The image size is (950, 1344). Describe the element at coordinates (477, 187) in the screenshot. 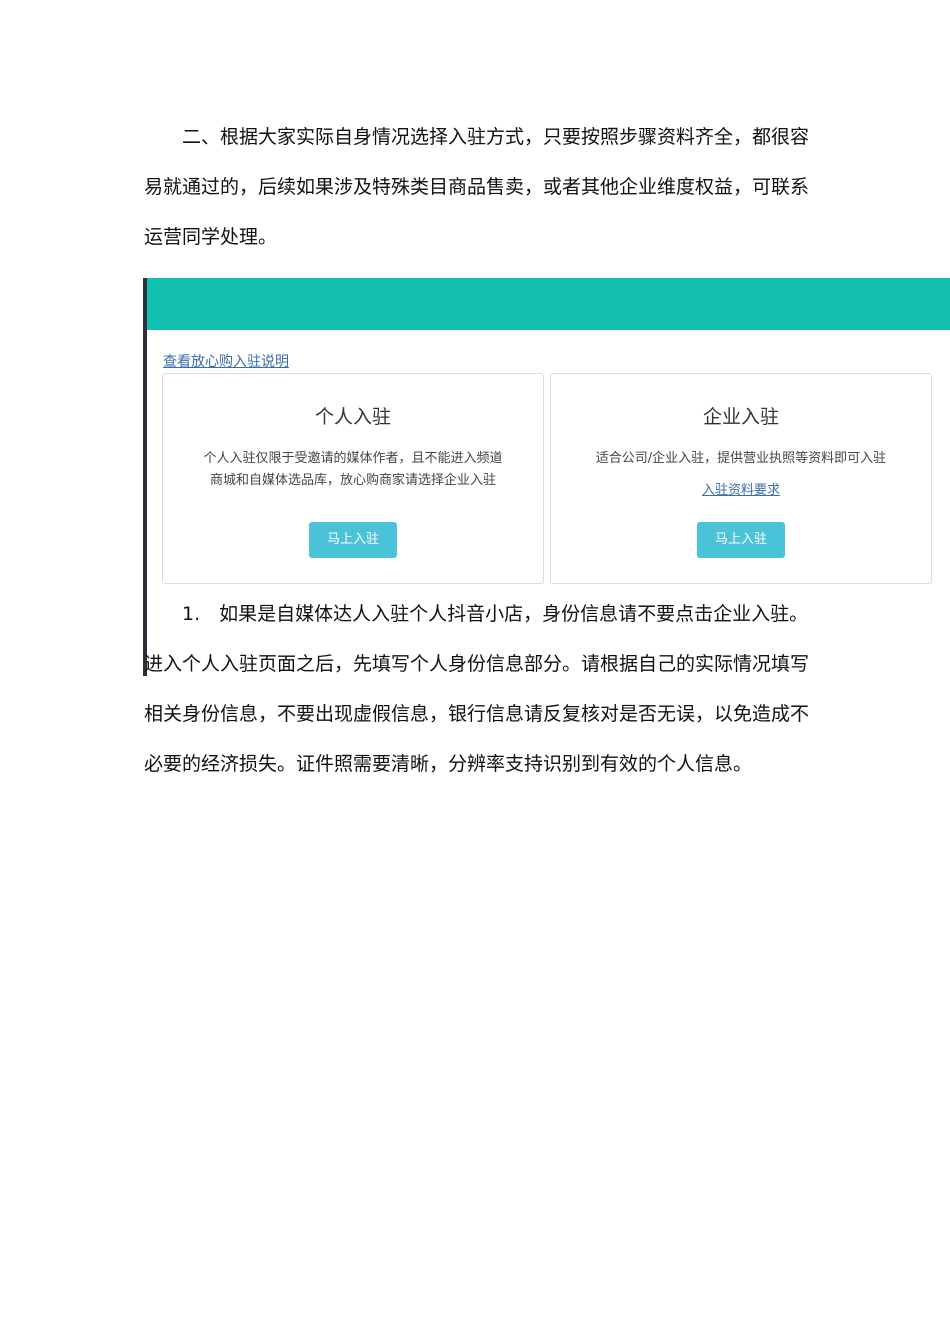

I see `text-line: 易就通过的，后续如果涉及特殊类目商品售卖，或者其他企业维度权益，可联系` at that location.